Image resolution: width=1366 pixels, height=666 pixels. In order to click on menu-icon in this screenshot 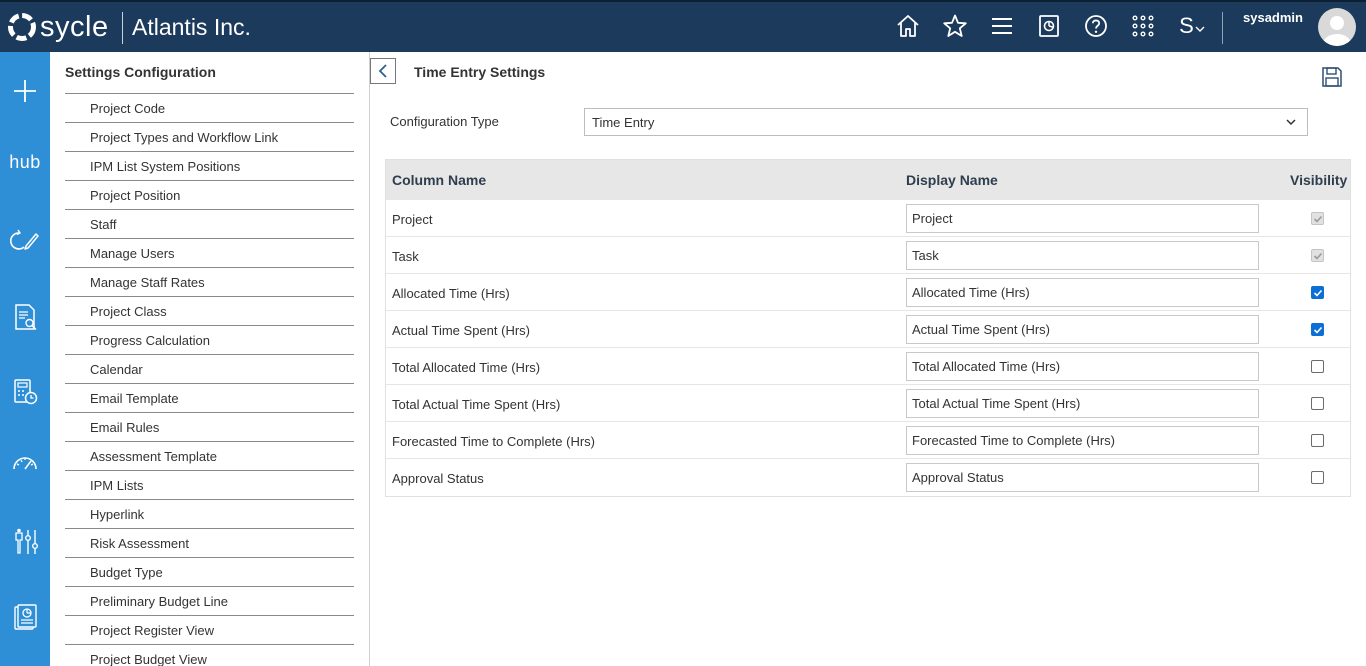, I will do `click(1002, 26)`.